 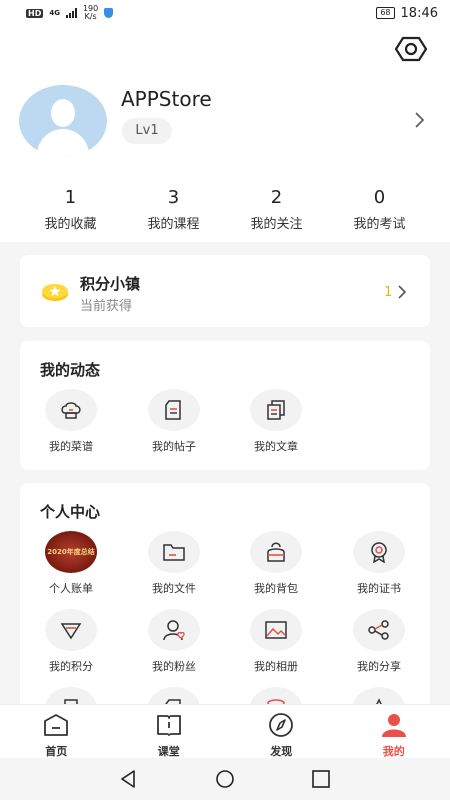 What do you see at coordinates (225, 291) in the screenshot?
I see `points-town-card: 积分小镇 当前获得 1` at bounding box center [225, 291].